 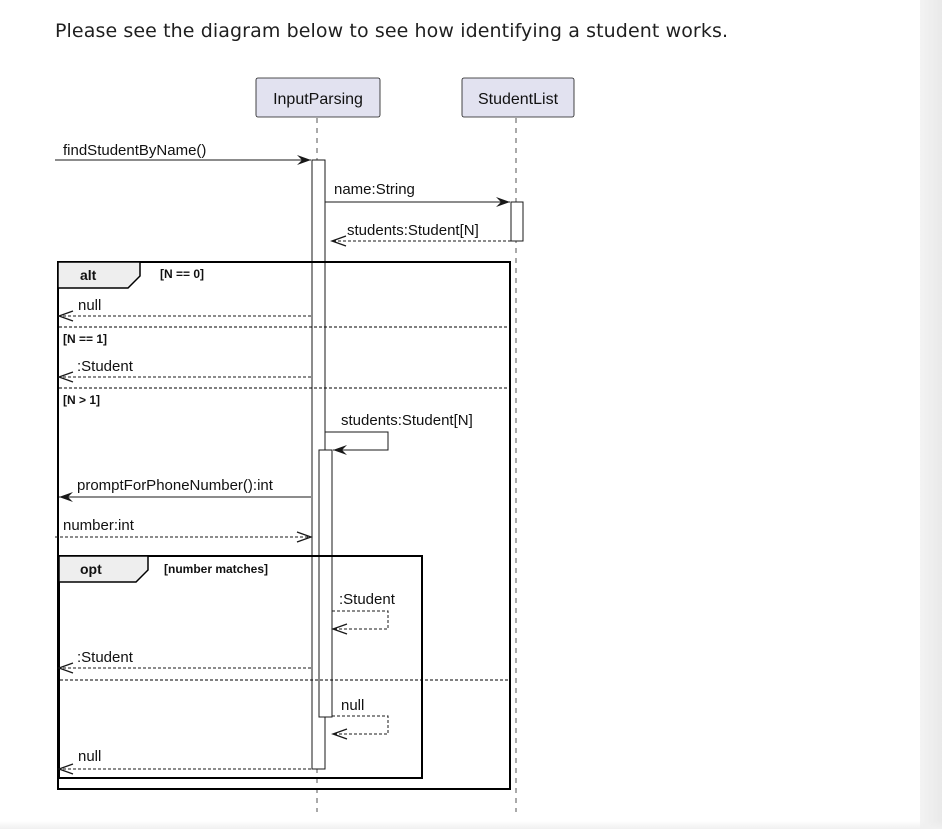 I want to click on activation-studentlist, so click(x=517, y=221).